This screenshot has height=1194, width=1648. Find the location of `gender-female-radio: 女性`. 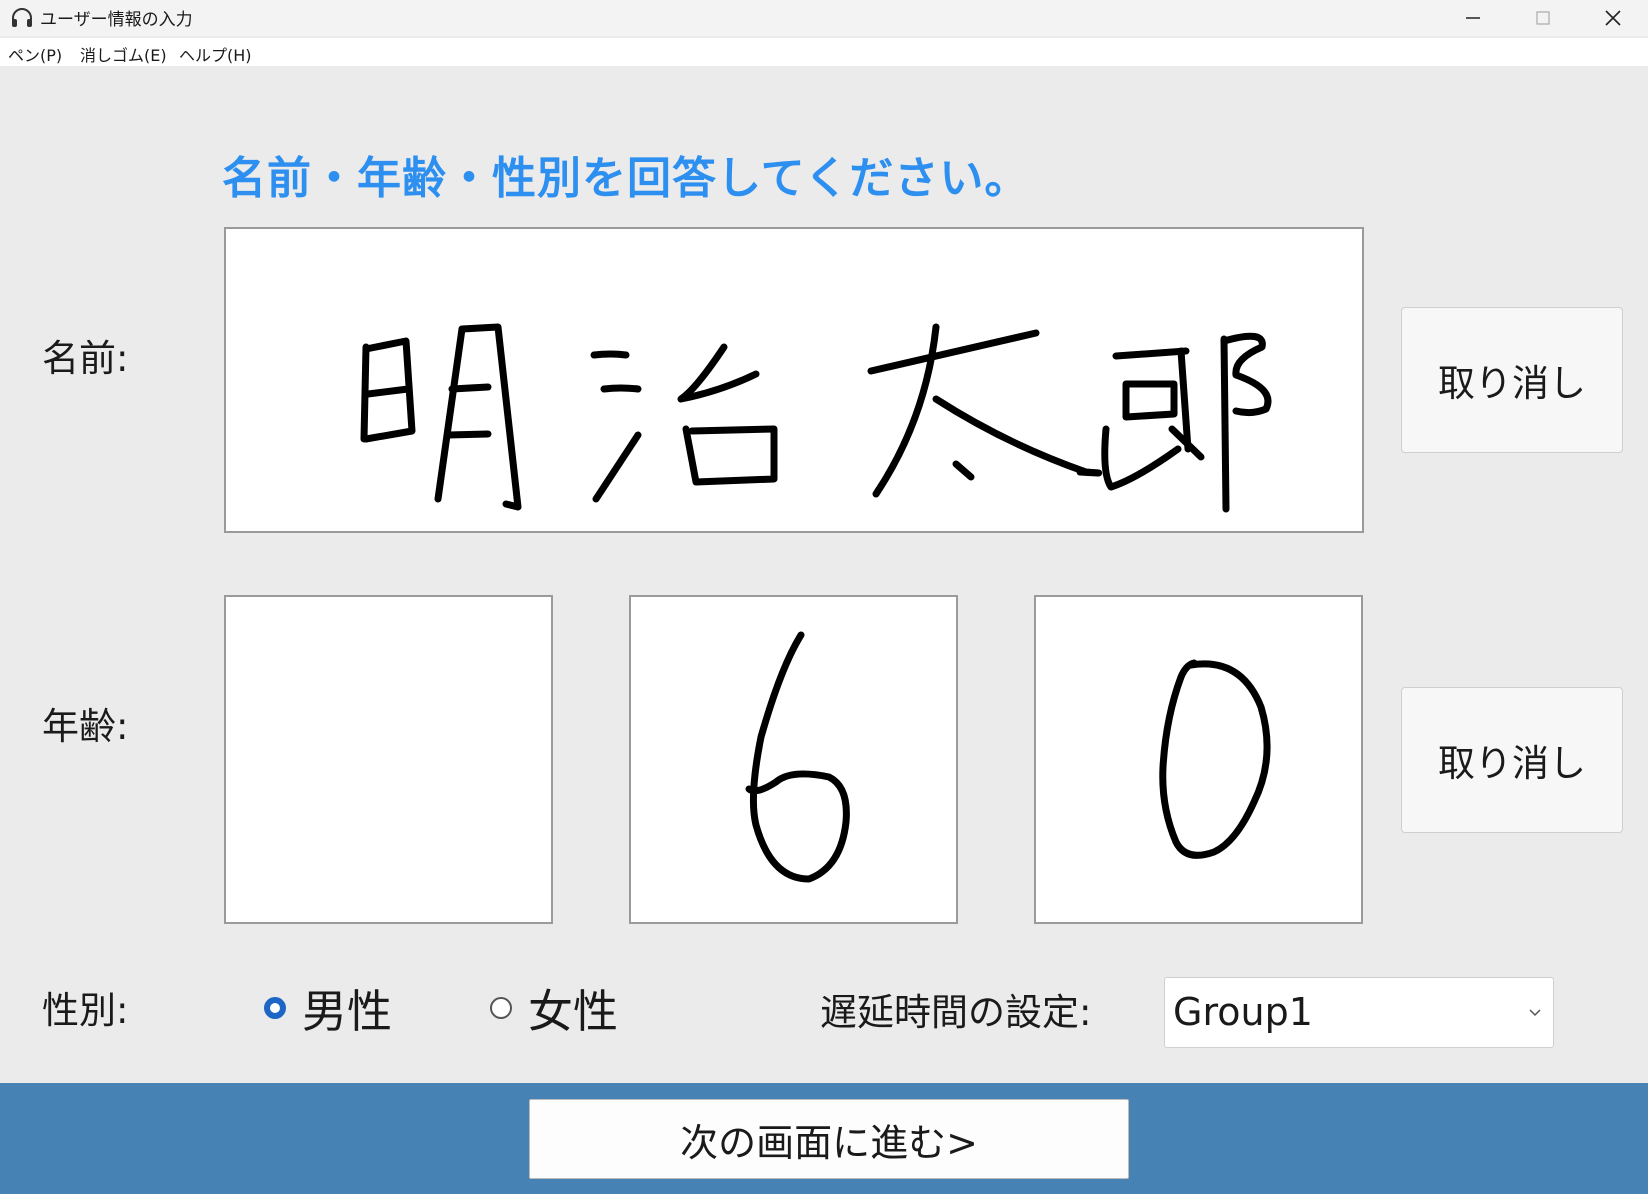

gender-female-radio: 女性 is located at coordinates (554, 1007).